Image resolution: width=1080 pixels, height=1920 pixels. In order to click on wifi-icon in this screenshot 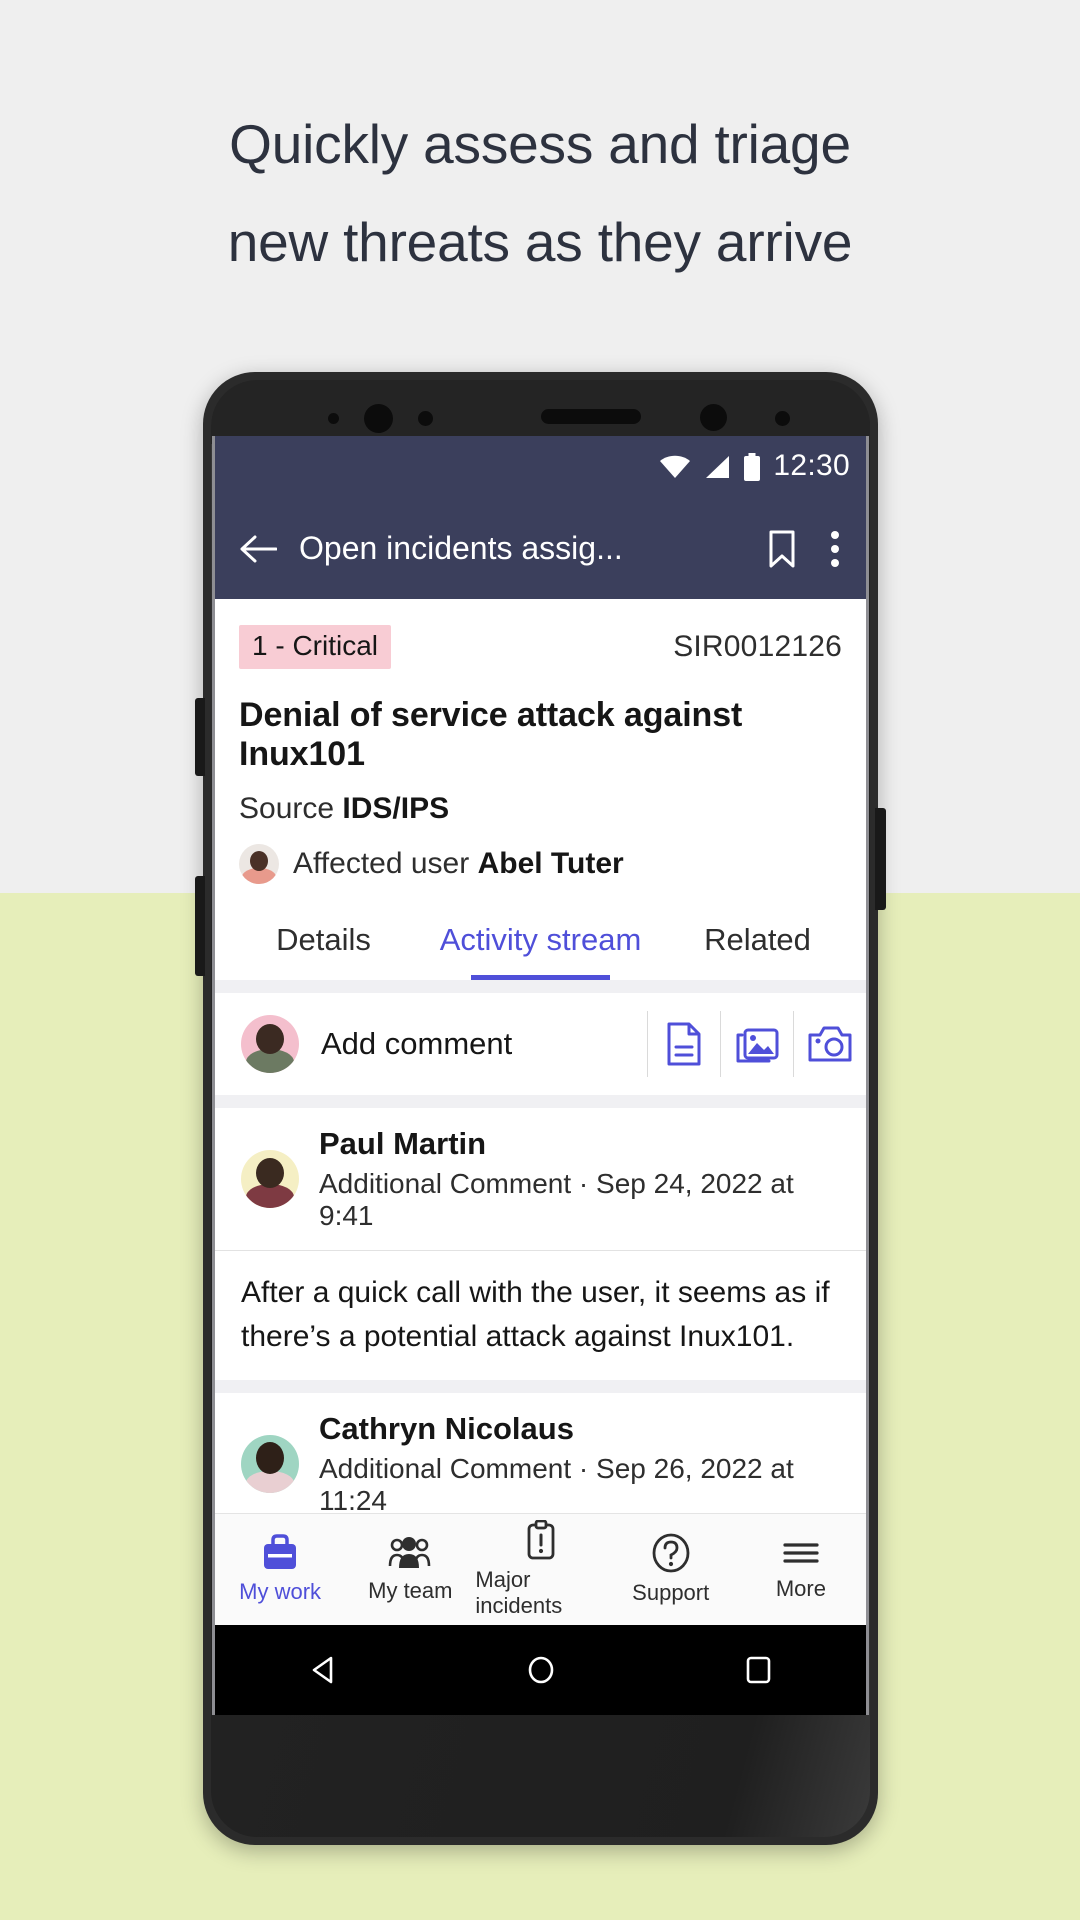, I will do `click(675, 466)`.